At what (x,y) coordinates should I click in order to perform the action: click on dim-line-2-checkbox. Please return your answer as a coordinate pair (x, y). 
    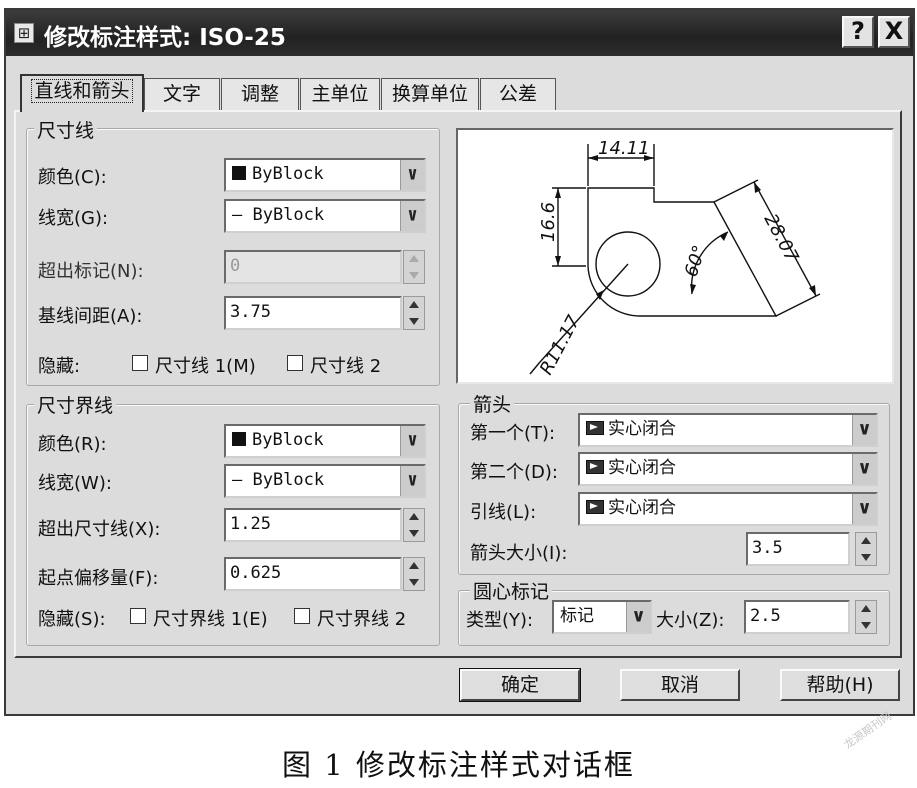
    Looking at the image, I should click on (295, 363).